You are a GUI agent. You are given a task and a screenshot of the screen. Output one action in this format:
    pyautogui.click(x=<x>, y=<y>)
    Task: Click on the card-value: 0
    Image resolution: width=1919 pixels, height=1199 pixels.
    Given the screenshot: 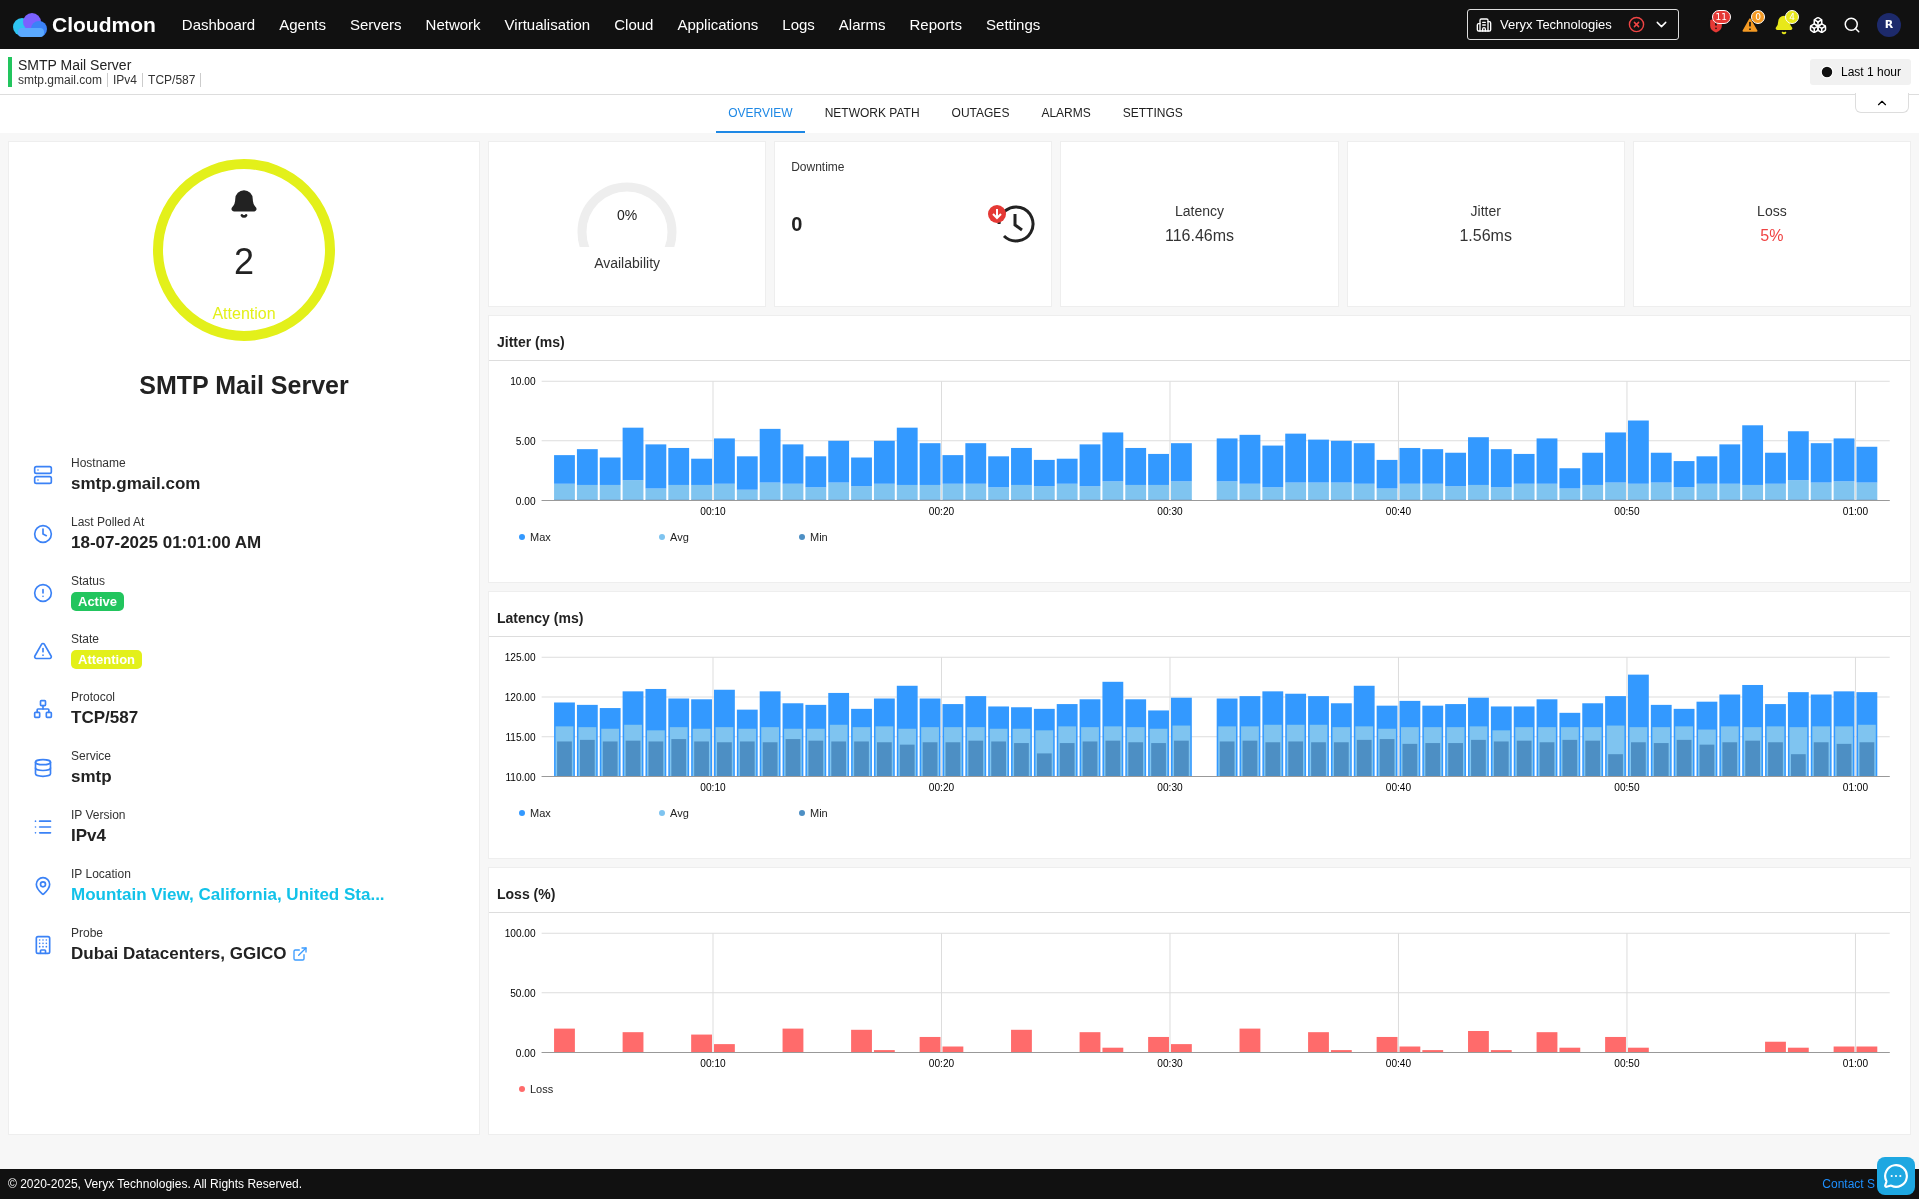 What is the action you would take?
    pyautogui.click(x=797, y=224)
    